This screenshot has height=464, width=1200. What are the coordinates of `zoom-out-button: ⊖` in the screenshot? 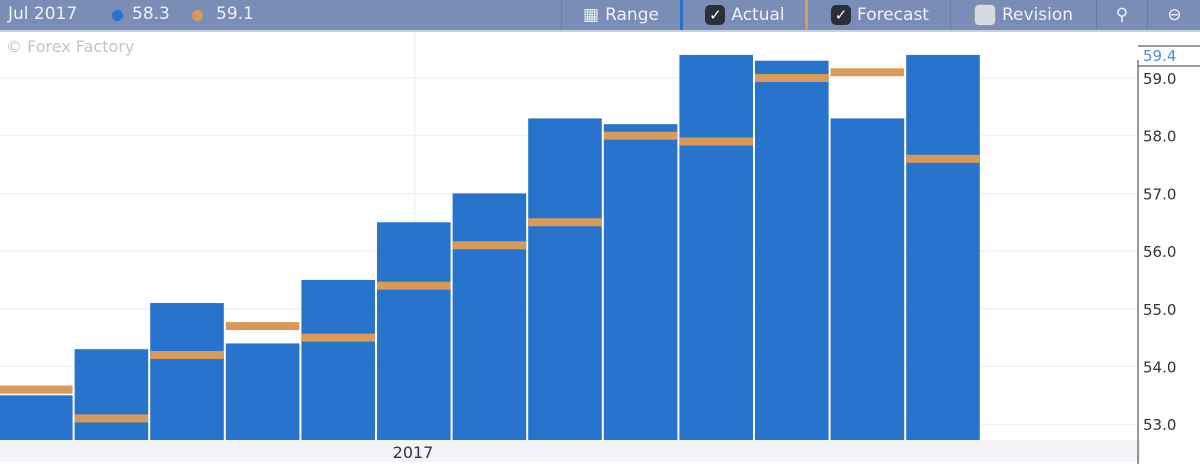 It's located at (1173, 15).